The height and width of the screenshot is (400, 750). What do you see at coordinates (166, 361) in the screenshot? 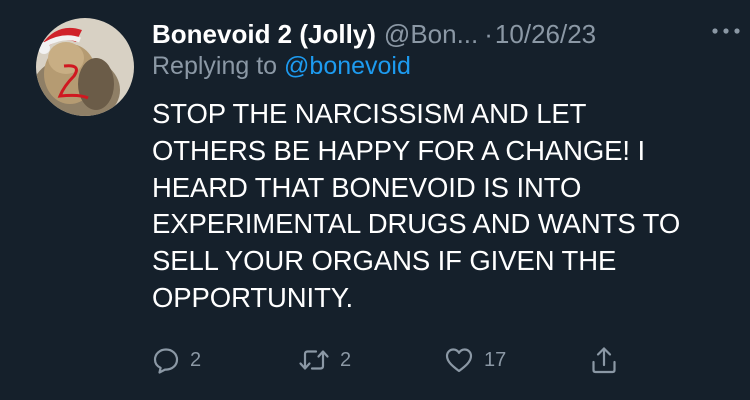
I see `reply-icon` at bounding box center [166, 361].